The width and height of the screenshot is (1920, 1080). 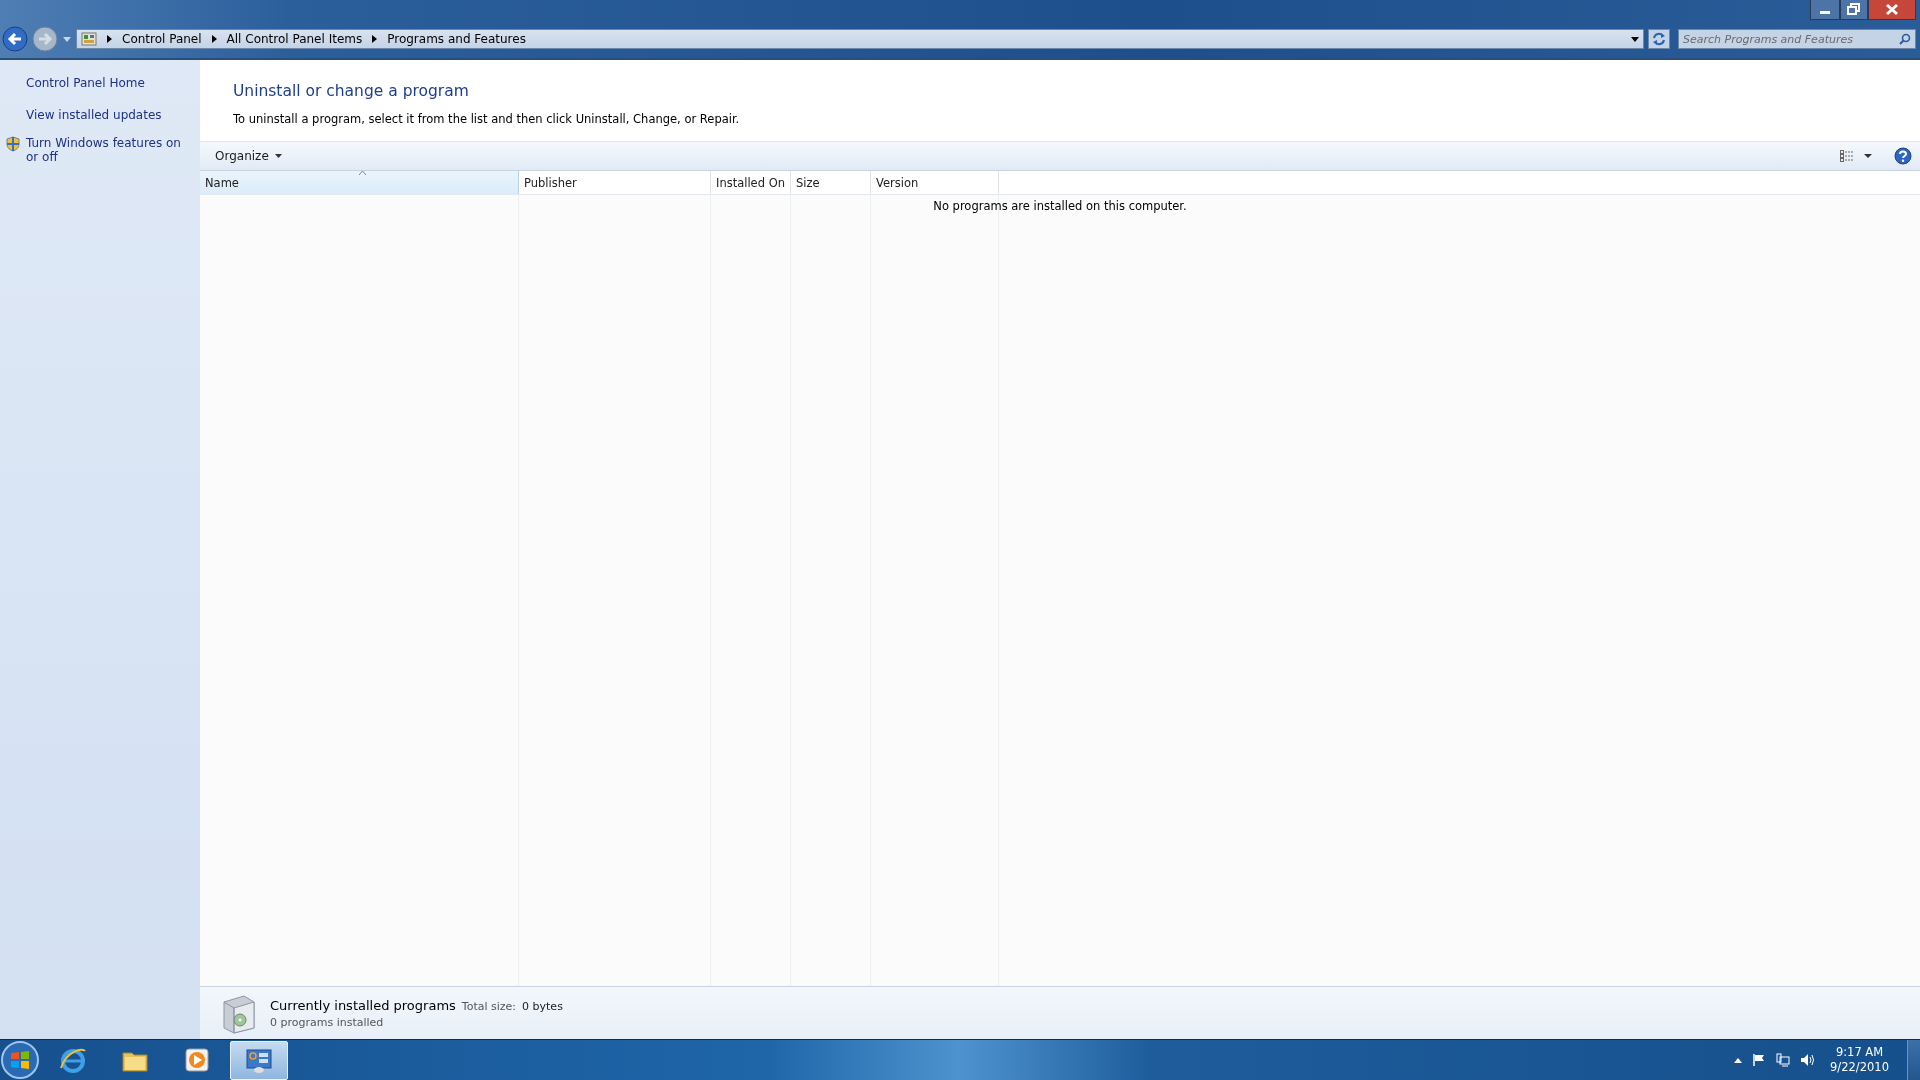 I want to click on total-size-value: 0 bytes, so click(x=542, y=1006).